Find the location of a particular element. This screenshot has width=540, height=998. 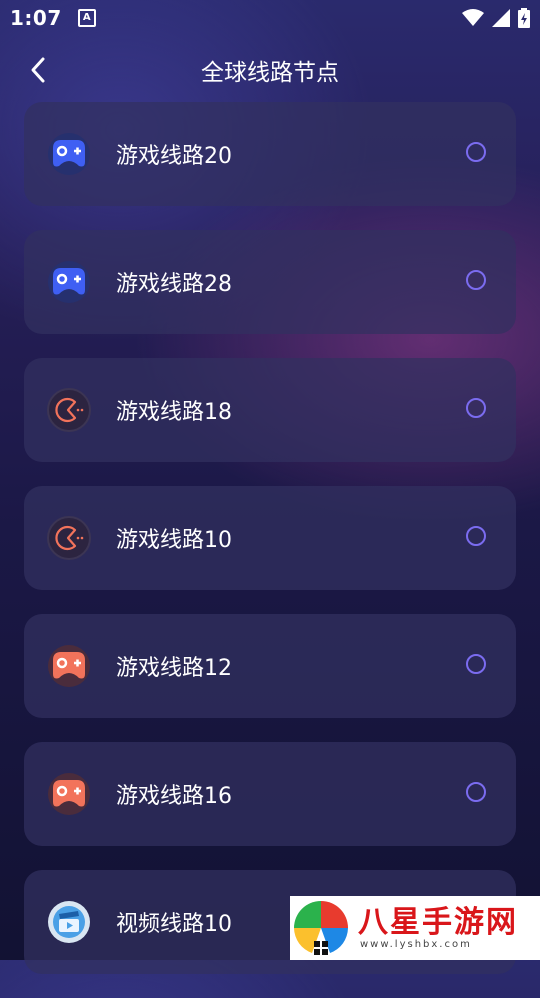

route-item: 游戏线路18 is located at coordinates (270, 410).